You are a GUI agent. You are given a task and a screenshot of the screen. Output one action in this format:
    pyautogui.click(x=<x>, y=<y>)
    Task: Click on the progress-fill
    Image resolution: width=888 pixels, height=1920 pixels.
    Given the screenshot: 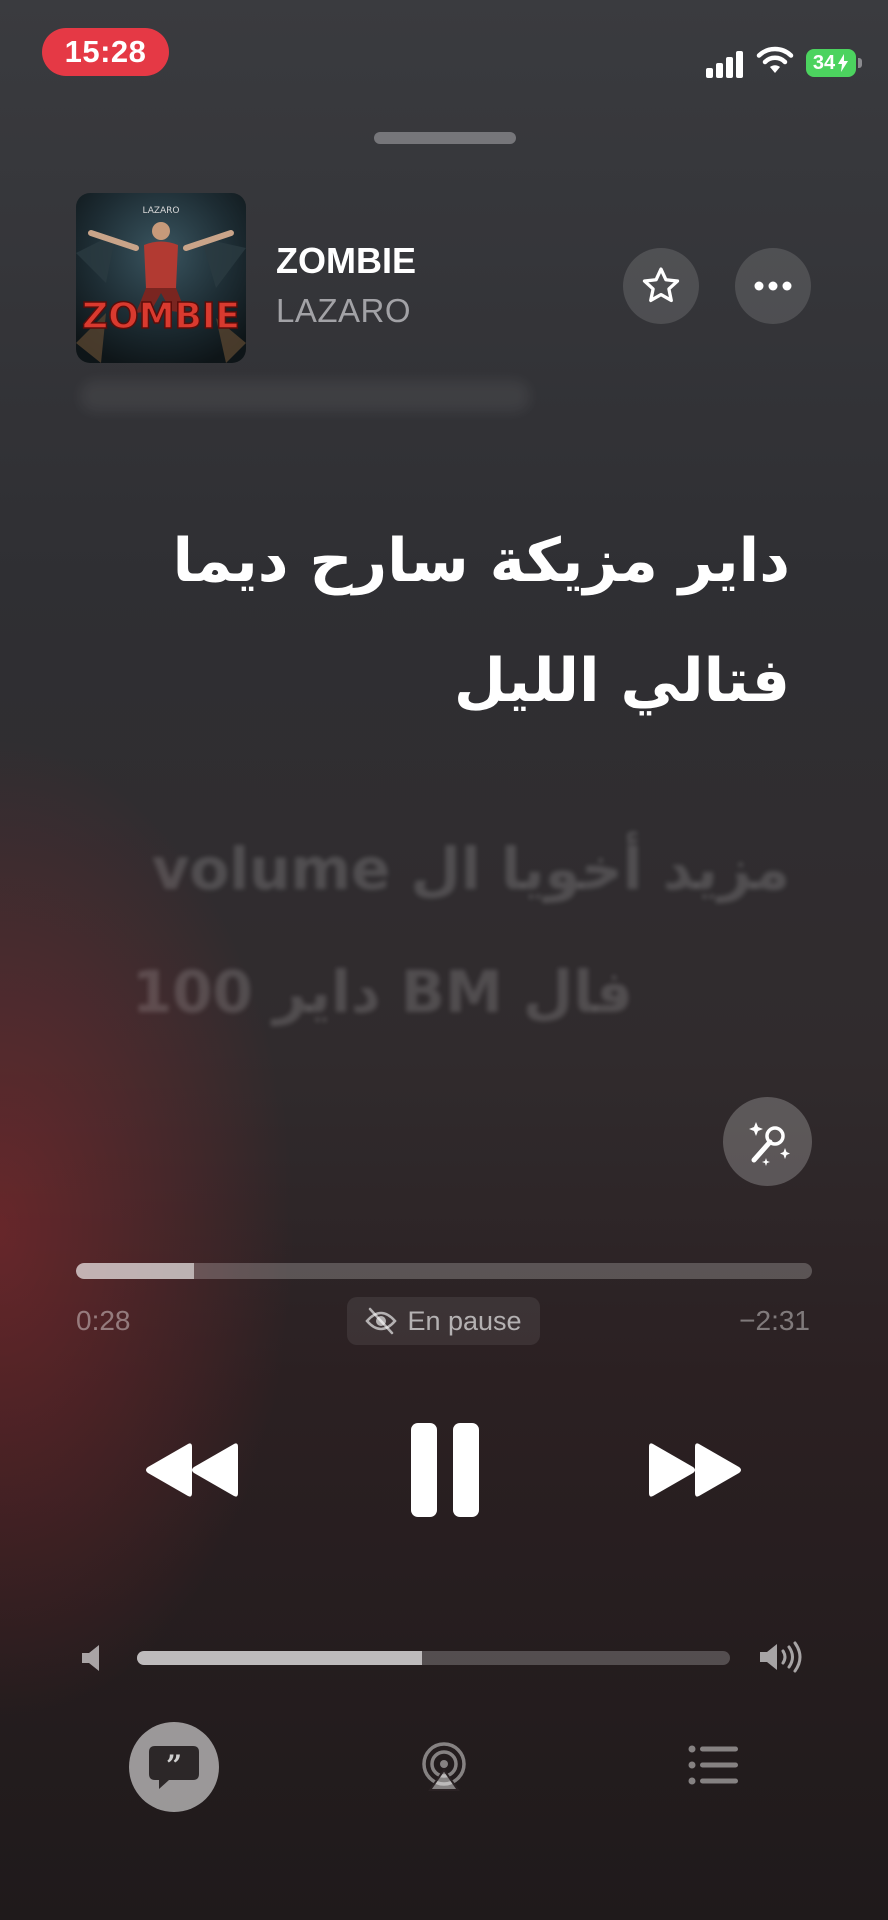 What is the action you would take?
    pyautogui.click(x=135, y=1271)
    